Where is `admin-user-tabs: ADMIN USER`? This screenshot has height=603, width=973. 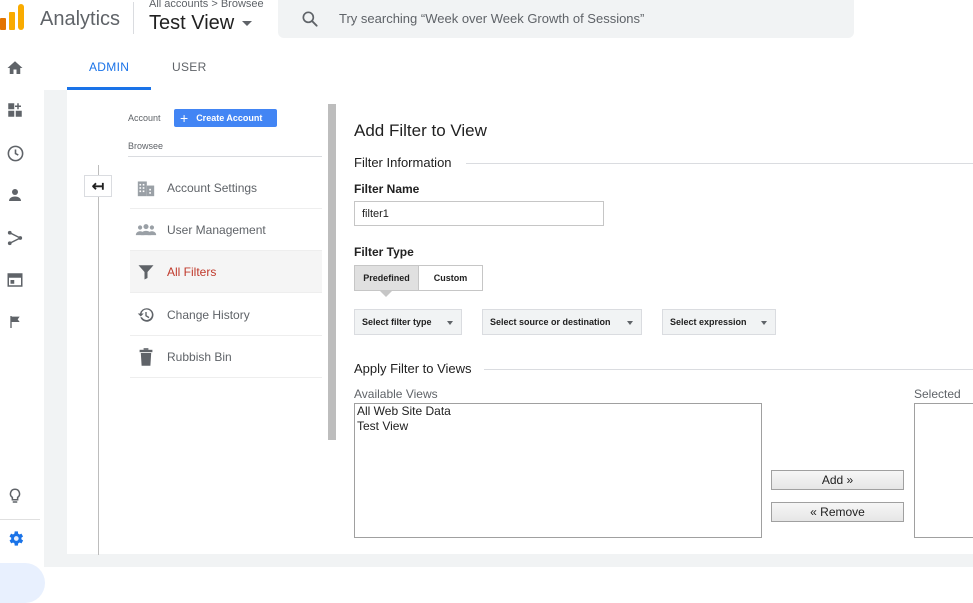
admin-user-tabs: ADMIN USER is located at coordinates (508, 67).